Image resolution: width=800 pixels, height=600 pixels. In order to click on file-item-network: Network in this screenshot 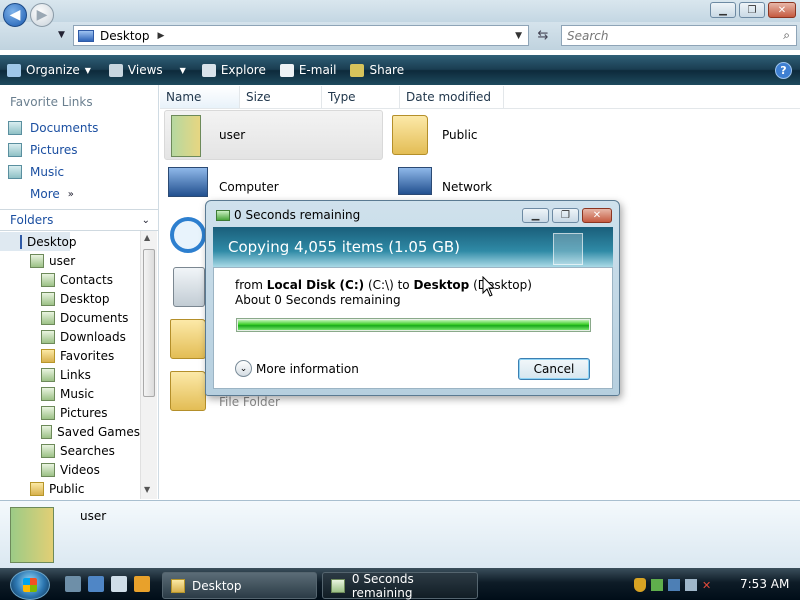, I will do `click(496, 185)`.